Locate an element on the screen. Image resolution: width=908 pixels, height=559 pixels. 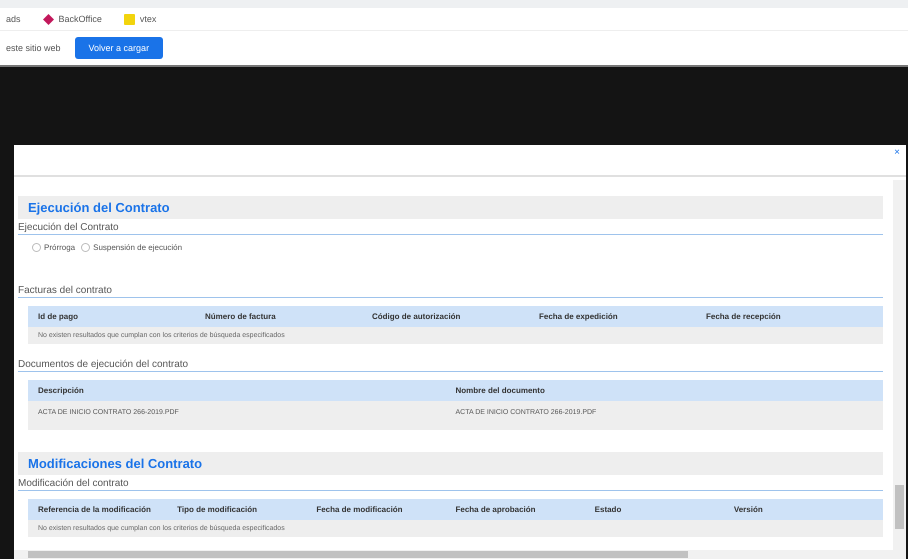
column-header: Versión is located at coordinates (749, 509).